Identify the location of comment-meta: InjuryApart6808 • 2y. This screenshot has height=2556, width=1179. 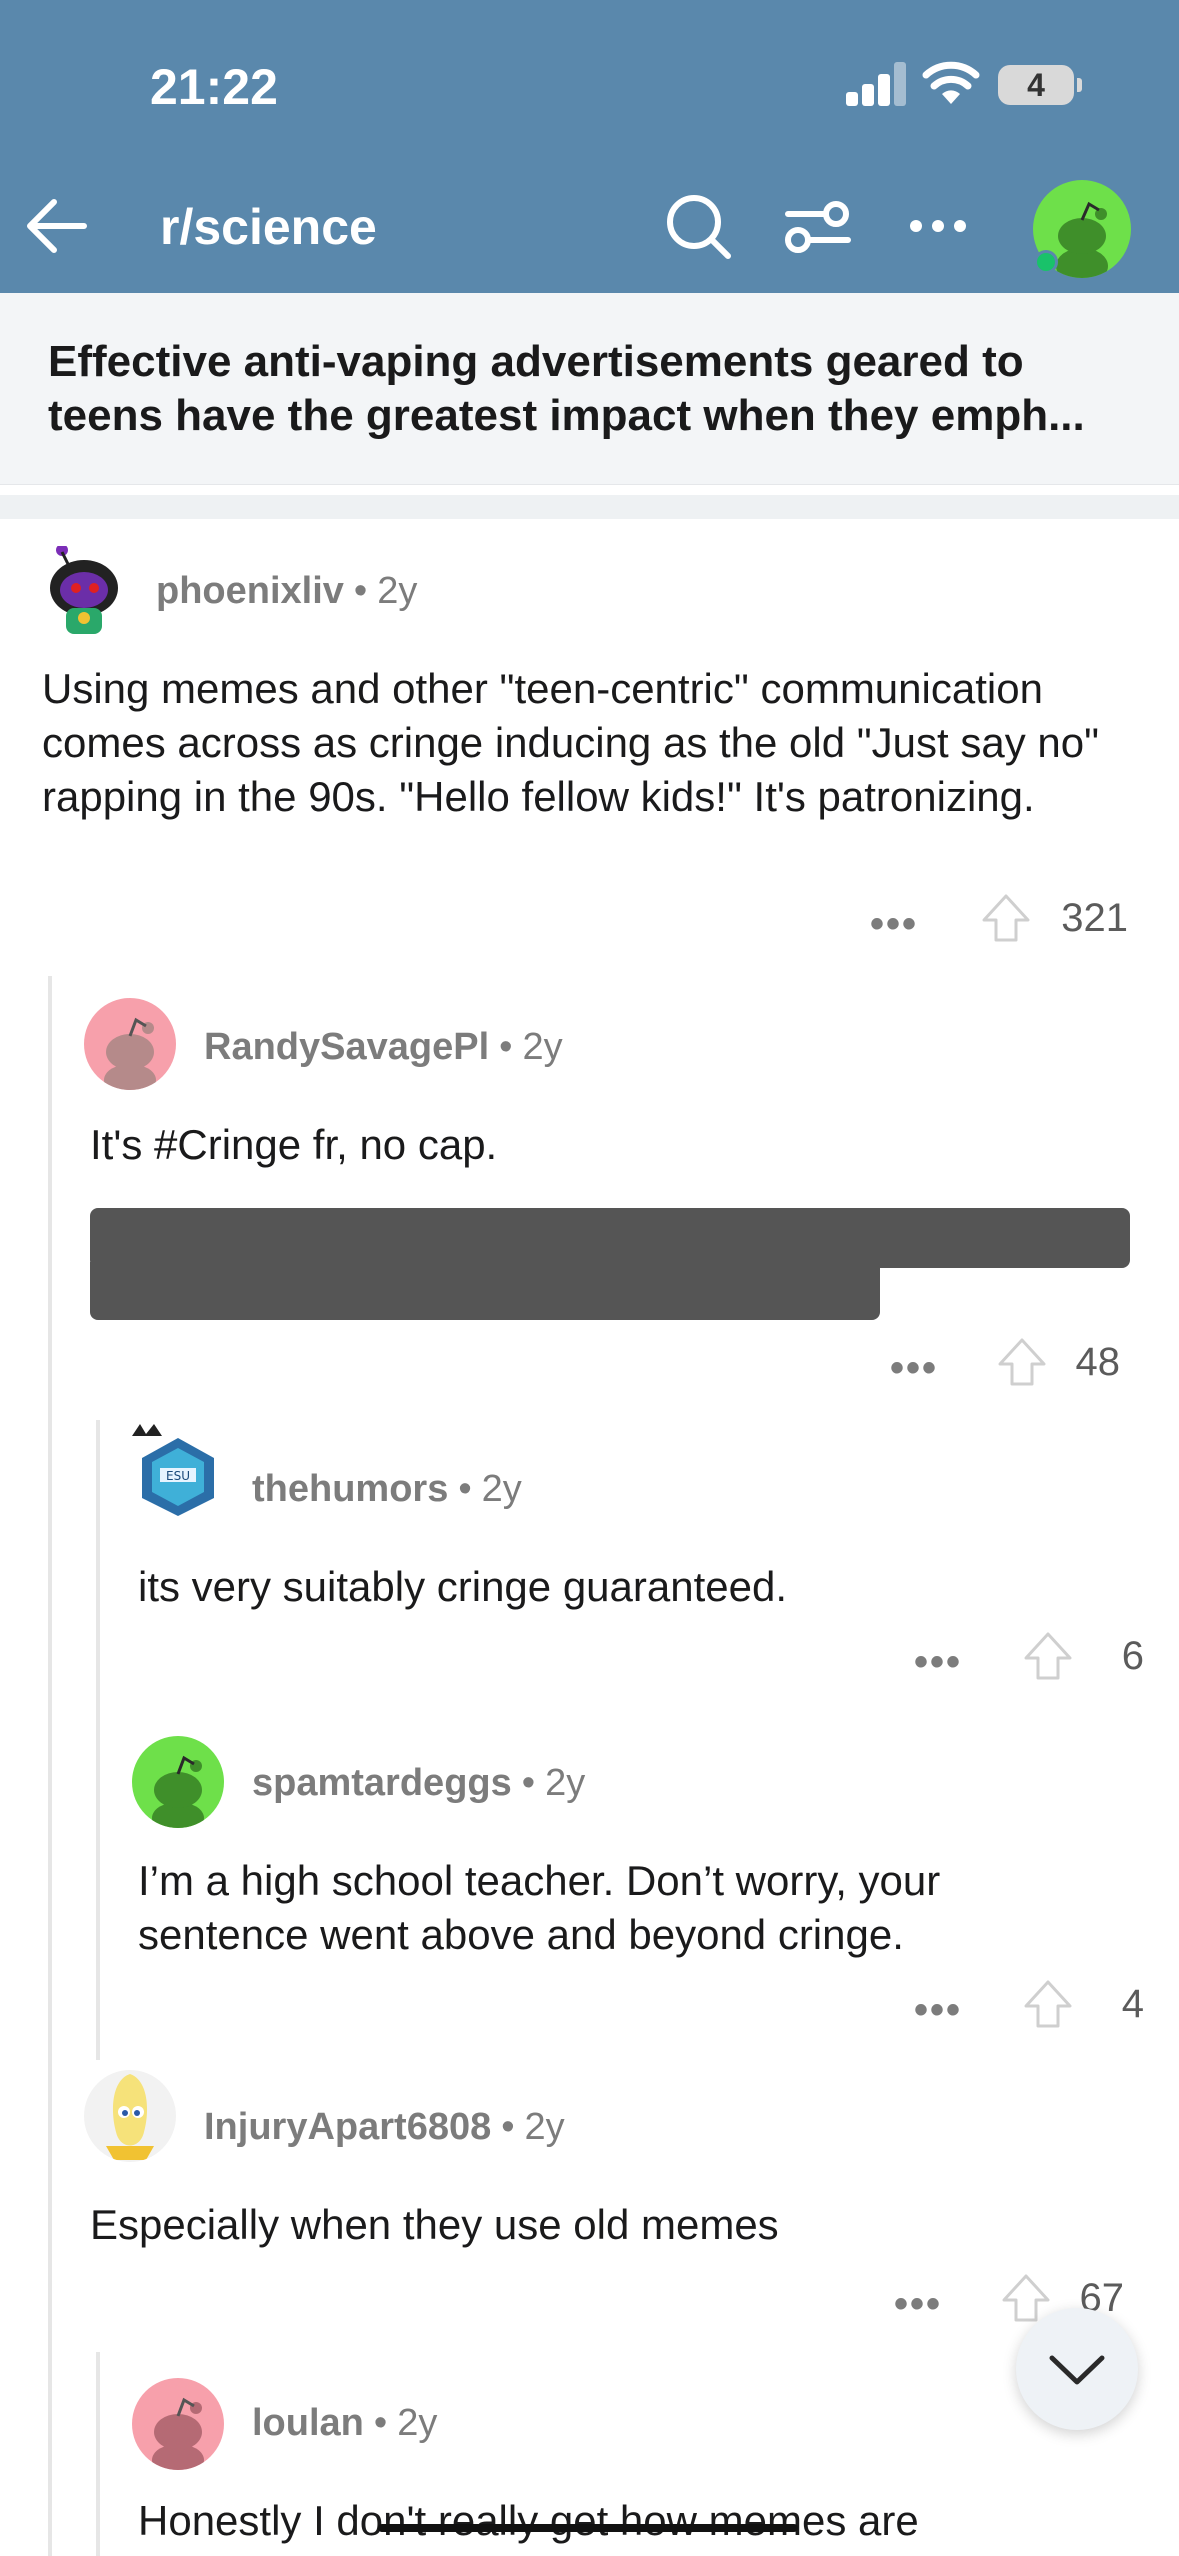
(384, 2127).